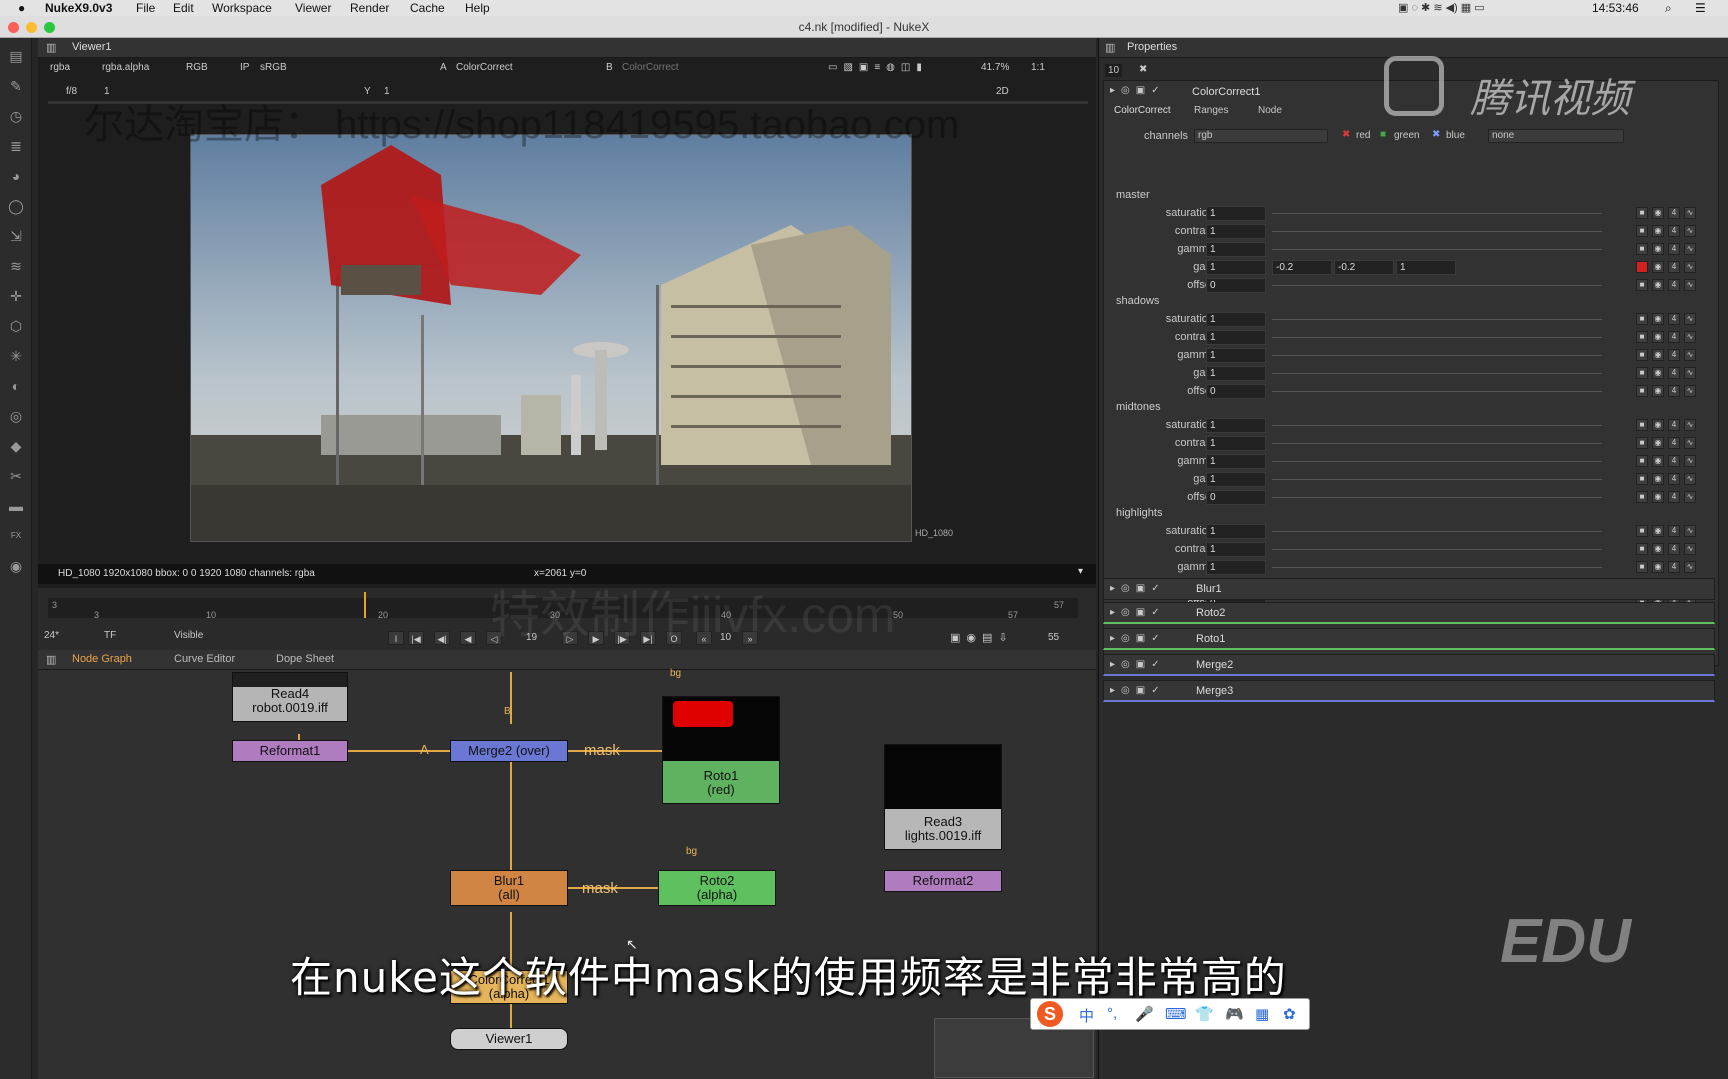 The width and height of the screenshot is (1728, 1079). What do you see at coordinates (509, 888) in the screenshot?
I see `node-blur1: Blur1 (all)` at bounding box center [509, 888].